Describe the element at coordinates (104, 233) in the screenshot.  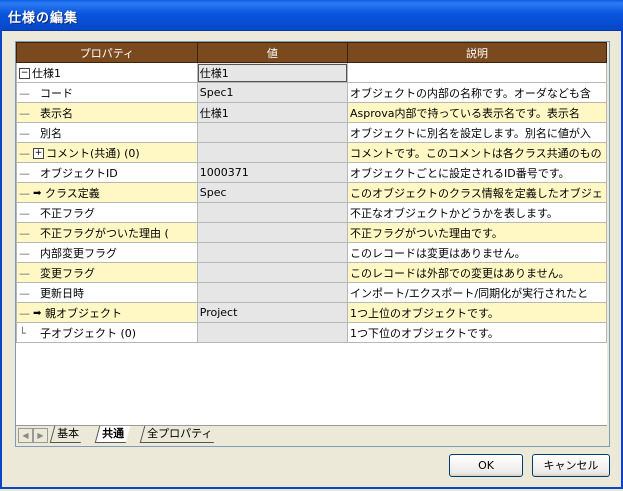
I see `property-label: 不正フラグがついた理由 (` at that location.